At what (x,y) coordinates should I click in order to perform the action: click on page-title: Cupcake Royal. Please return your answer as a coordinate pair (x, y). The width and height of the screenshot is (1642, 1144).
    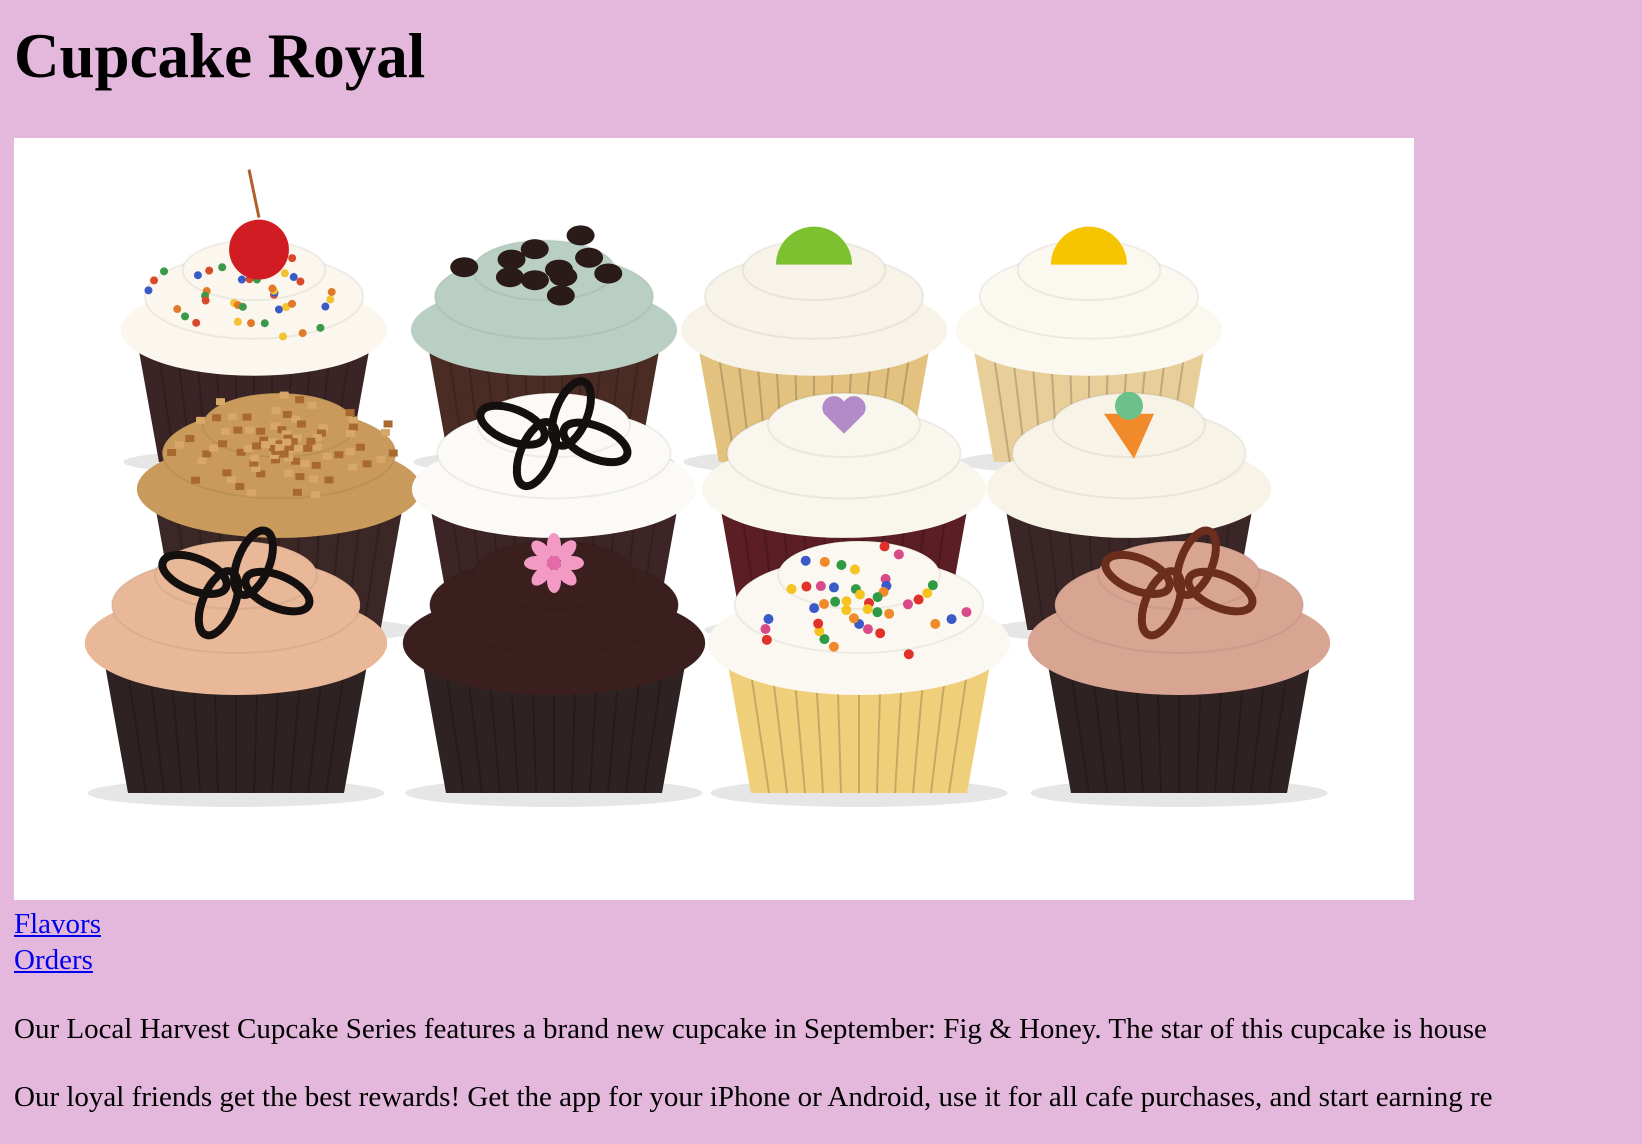
    Looking at the image, I should click on (220, 56).